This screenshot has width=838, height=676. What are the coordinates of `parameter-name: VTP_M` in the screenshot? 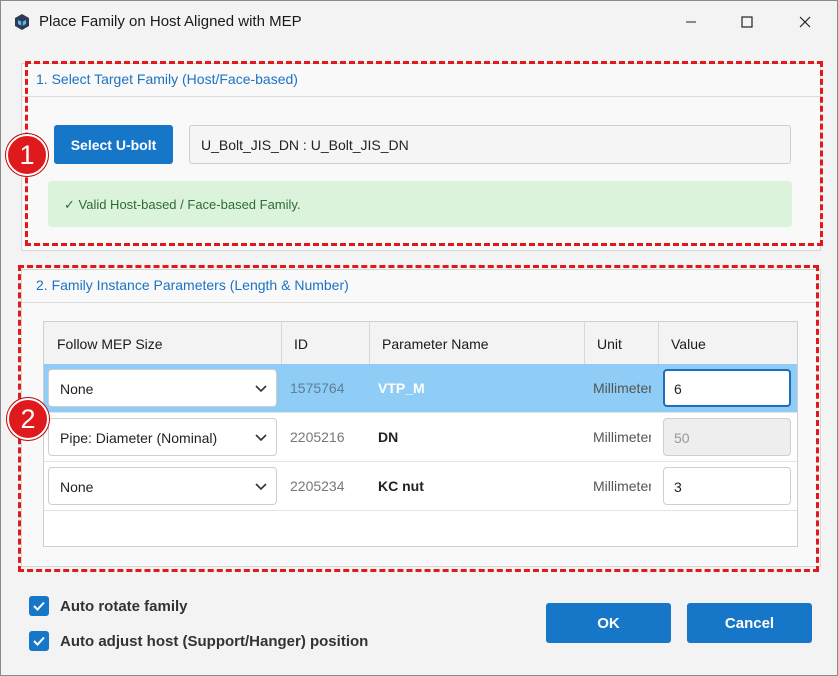 It's located at (401, 388).